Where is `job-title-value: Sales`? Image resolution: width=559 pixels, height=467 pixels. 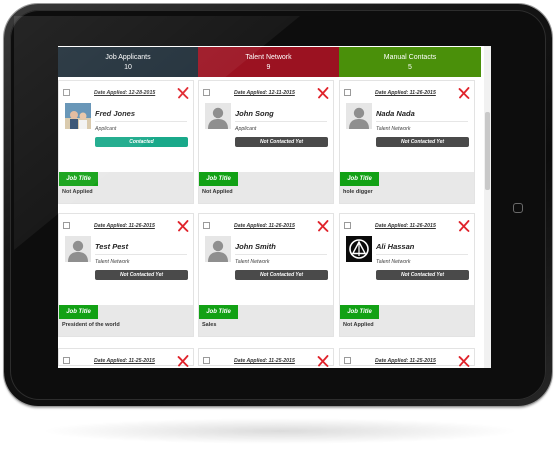 job-title-value: Sales is located at coordinates (209, 325).